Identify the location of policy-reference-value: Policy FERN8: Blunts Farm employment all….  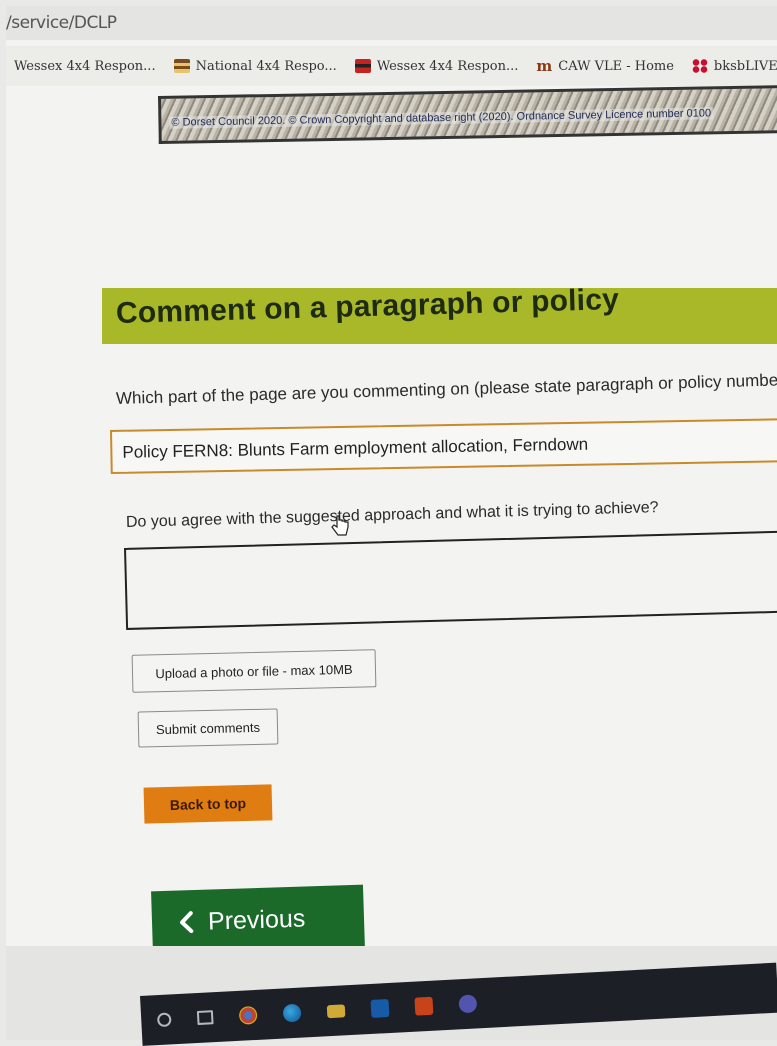
(355, 448).